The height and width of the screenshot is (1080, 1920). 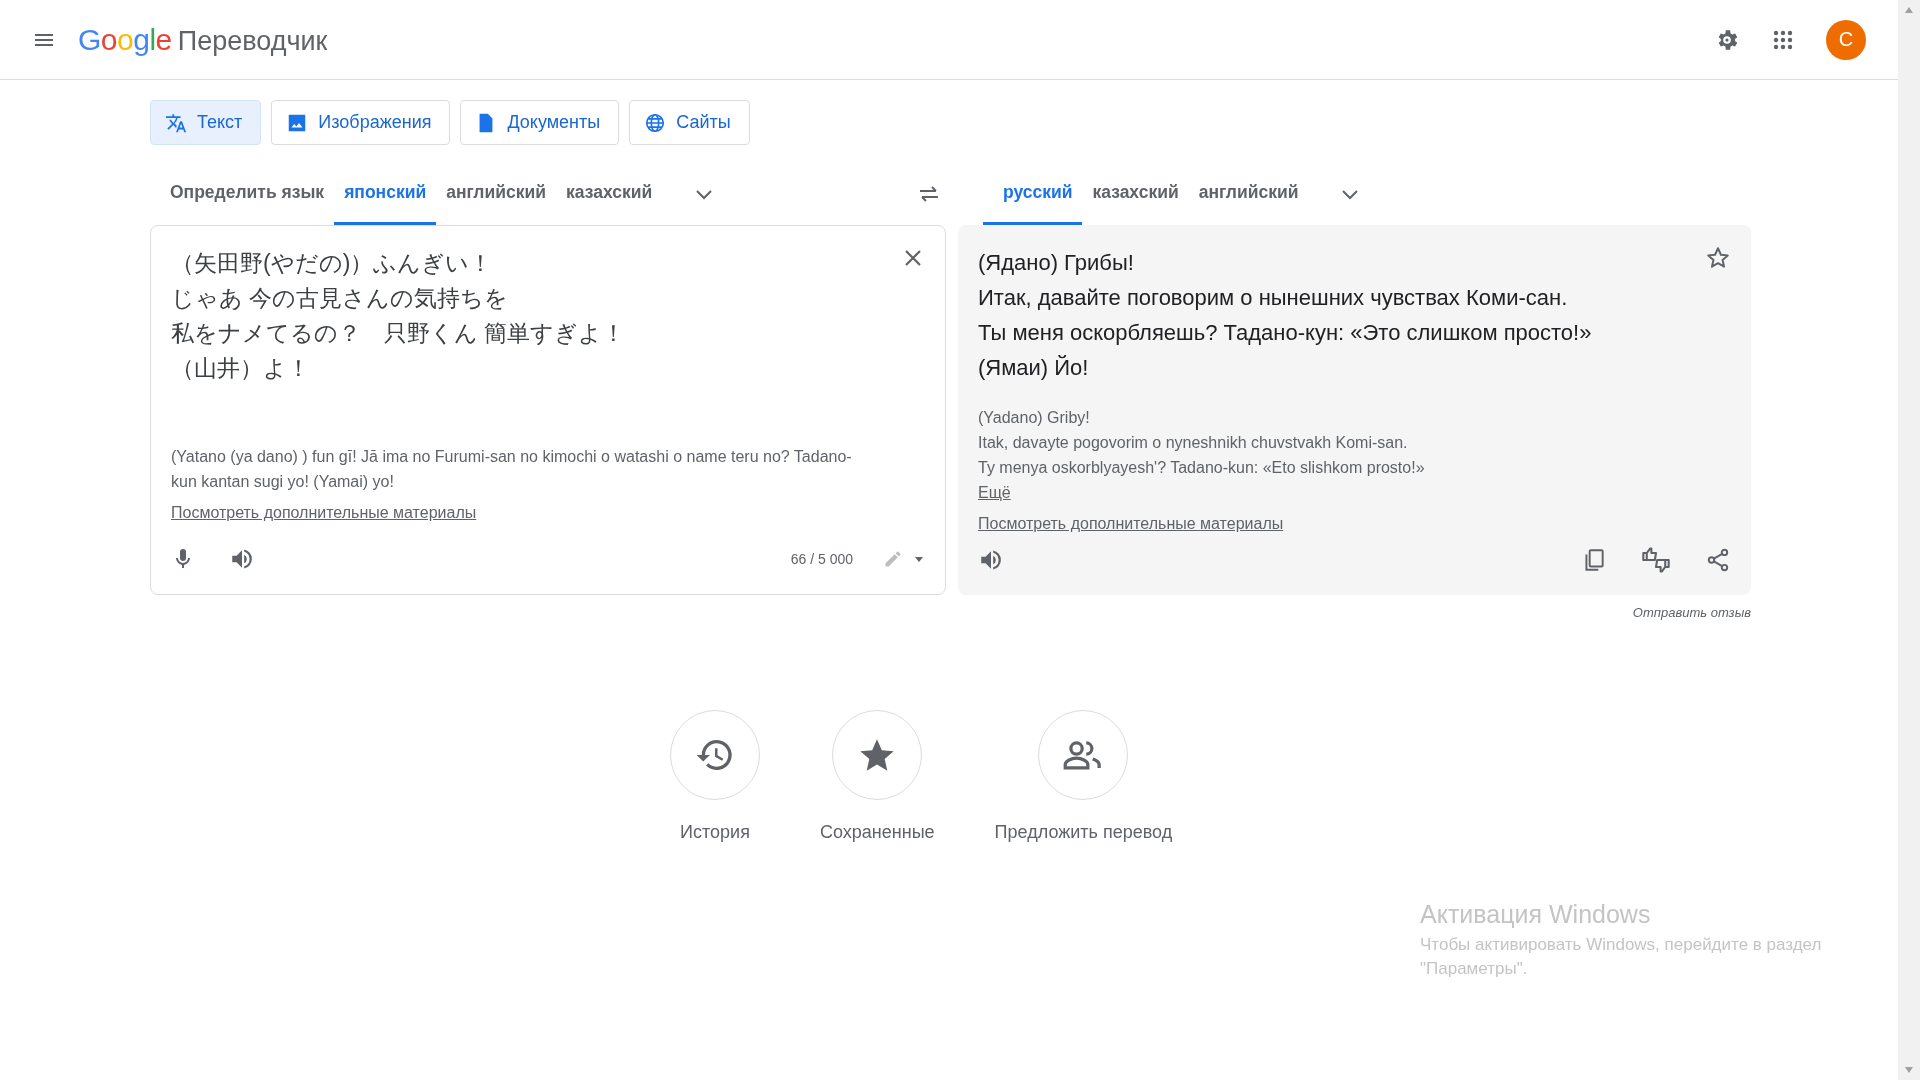 What do you see at coordinates (176, 122) in the screenshot?
I see `translate-icon` at bounding box center [176, 122].